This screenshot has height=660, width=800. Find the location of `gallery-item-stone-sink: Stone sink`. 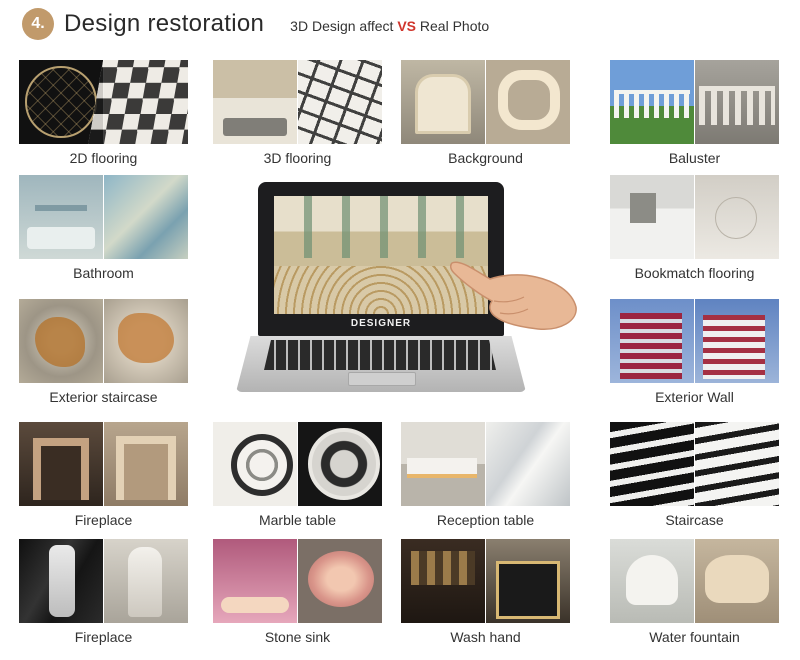

gallery-item-stone-sink: Stone sink is located at coordinates (297, 592).